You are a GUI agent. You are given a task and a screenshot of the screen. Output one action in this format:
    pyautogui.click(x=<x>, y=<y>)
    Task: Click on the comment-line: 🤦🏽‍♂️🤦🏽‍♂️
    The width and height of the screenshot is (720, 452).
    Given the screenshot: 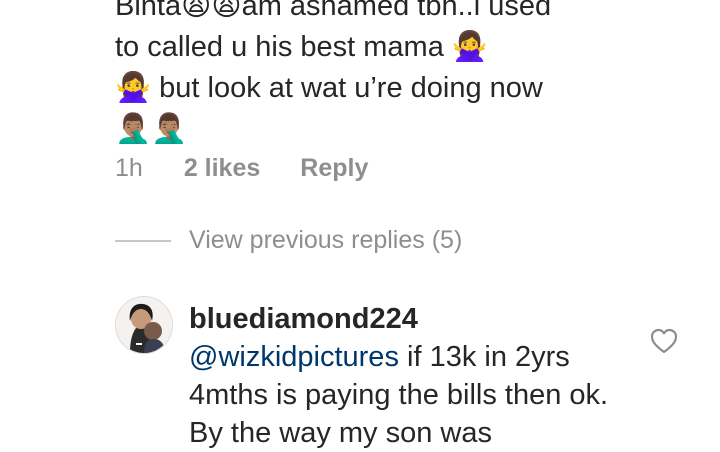 What is the action you would take?
    pyautogui.click(x=151, y=129)
    